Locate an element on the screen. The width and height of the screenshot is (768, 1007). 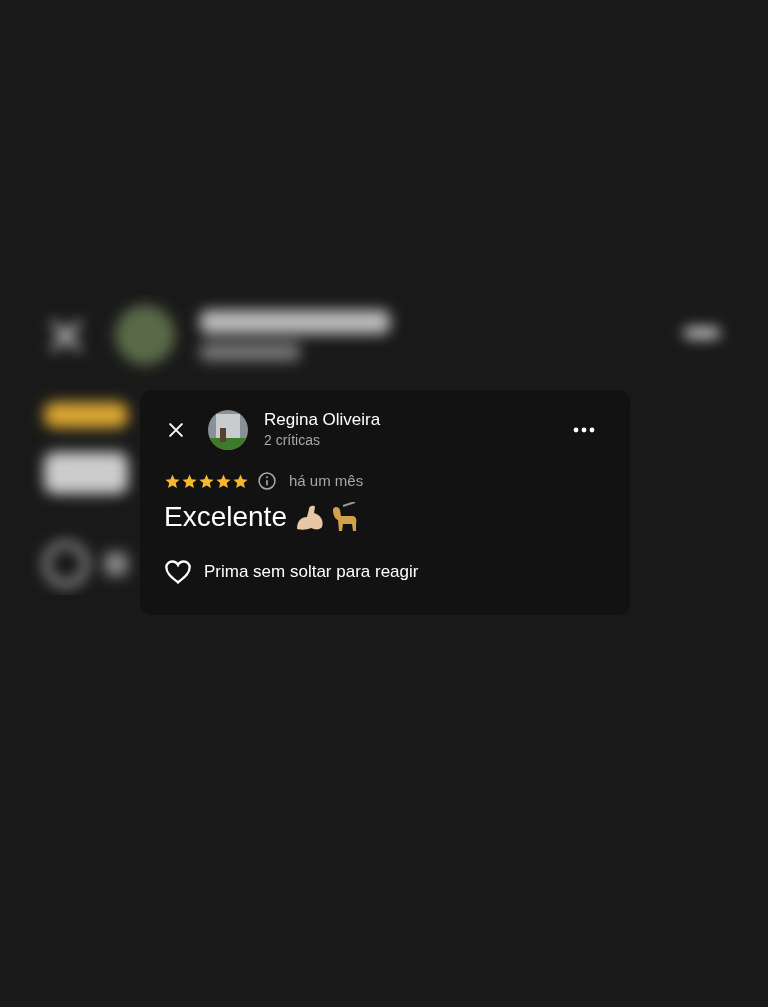
heart-icon is located at coordinates (178, 571).